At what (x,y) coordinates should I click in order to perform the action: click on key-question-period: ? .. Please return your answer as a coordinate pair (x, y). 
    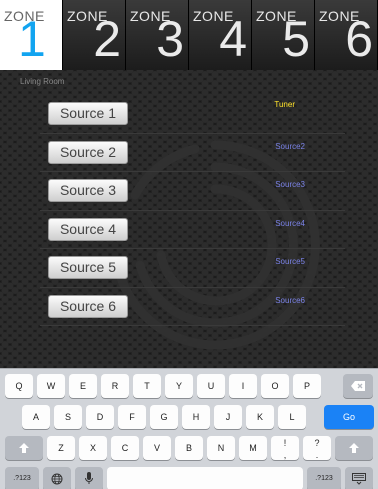
    Looking at the image, I should click on (317, 448).